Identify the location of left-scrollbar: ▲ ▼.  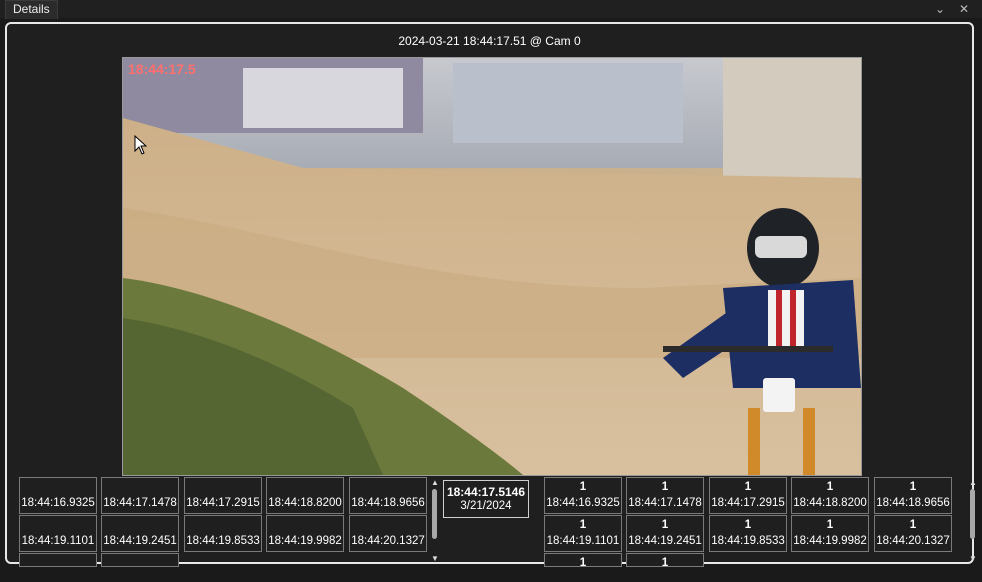
(435, 522).